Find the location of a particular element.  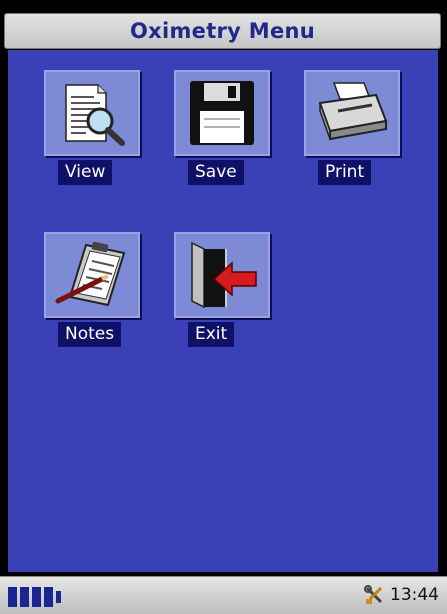

exit-label: Exit is located at coordinates (211, 334).